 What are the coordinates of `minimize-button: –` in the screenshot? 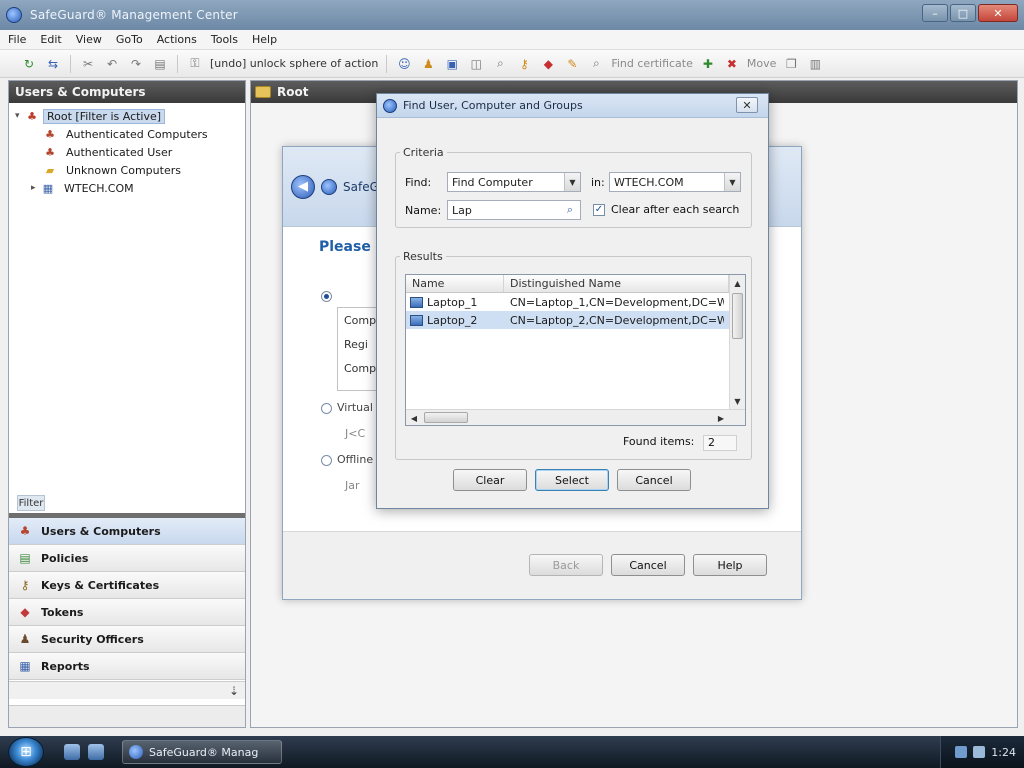 It's located at (935, 13).